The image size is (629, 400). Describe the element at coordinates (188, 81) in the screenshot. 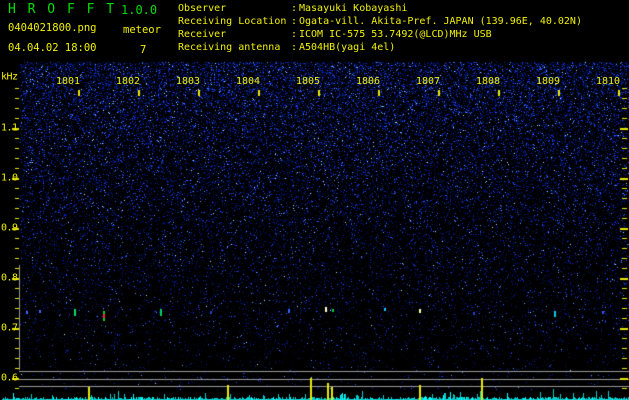

I see `time-label-1803: 1803` at that location.